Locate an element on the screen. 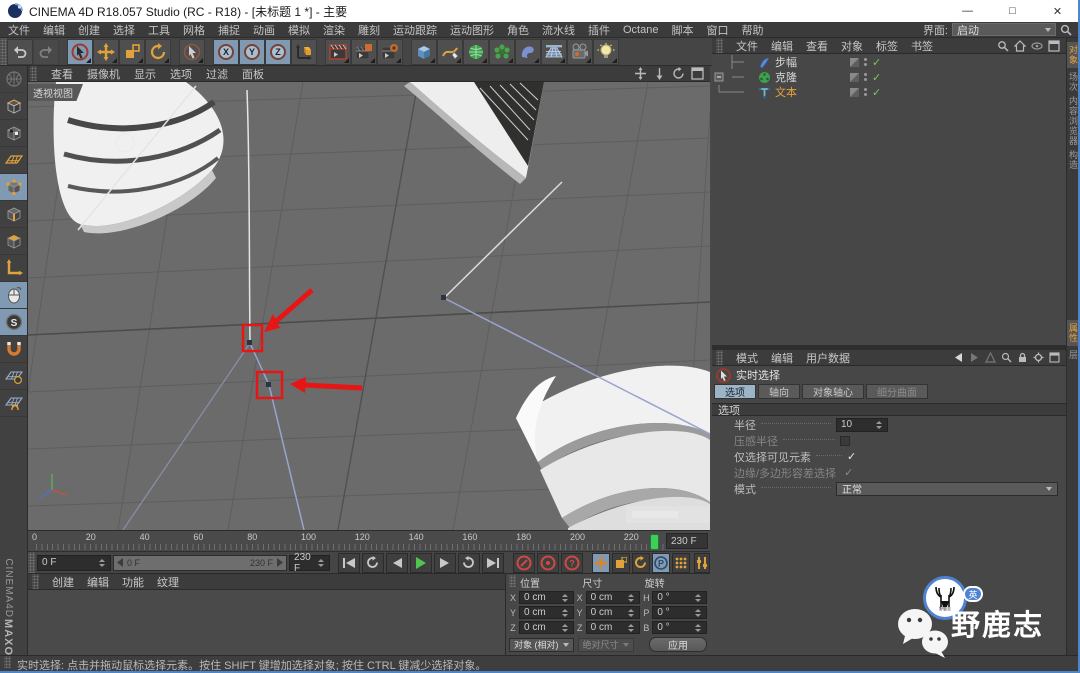 This screenshot has width=1080, height=673. last-tool-button is located at coordinates (192, 51).